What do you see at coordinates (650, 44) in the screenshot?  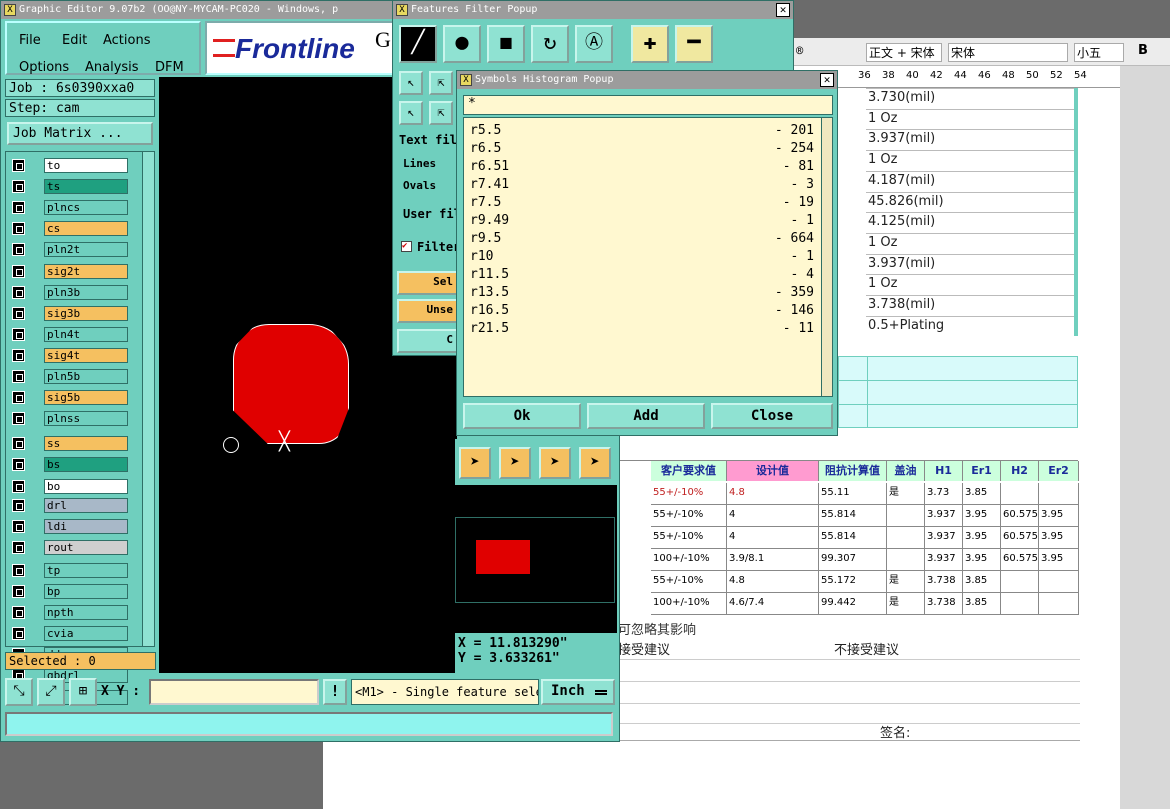 I see `positive-icon: ✚` at bounding box center [650, 44].